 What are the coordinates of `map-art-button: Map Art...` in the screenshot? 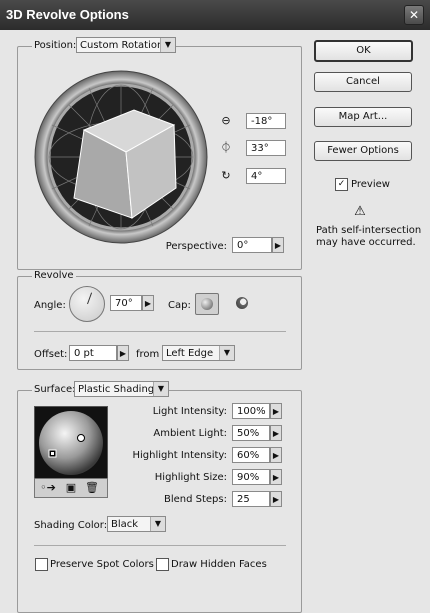 It's located at (363, 117).